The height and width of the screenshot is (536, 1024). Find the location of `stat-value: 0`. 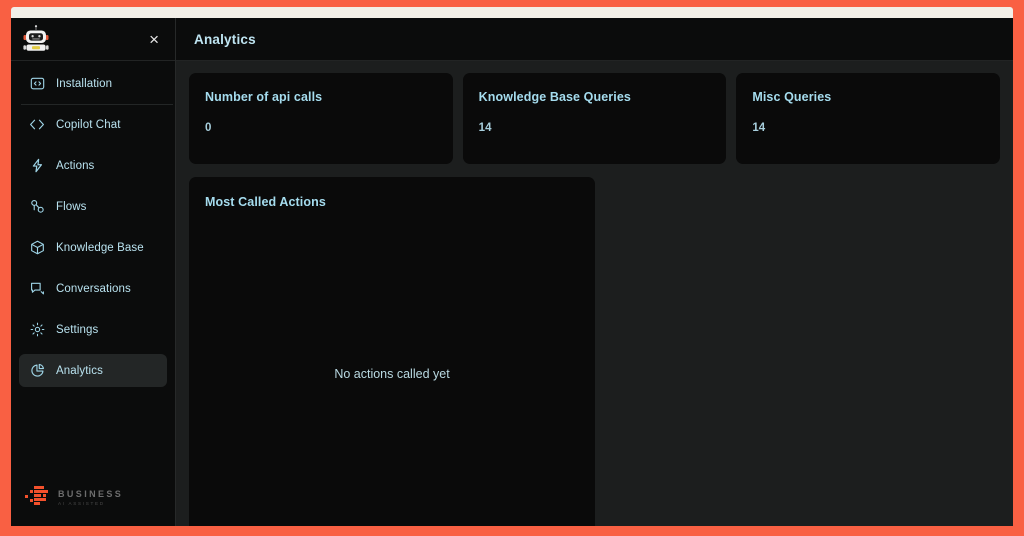

stat-value: 0 is located at coordinates (208, 128).